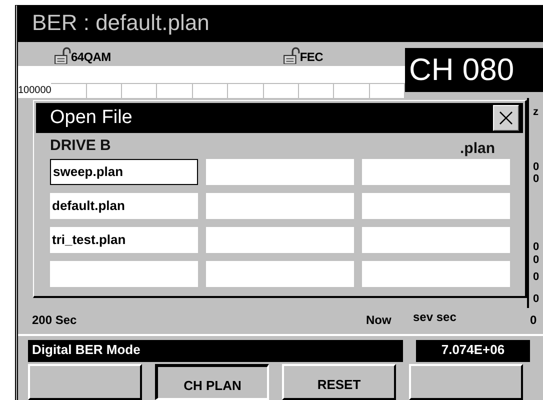 The image size is (543, 400). Describe the element at coordinates (473, 351) in the screenshot. I see `ber-reading: 7.074E+06` at that location.